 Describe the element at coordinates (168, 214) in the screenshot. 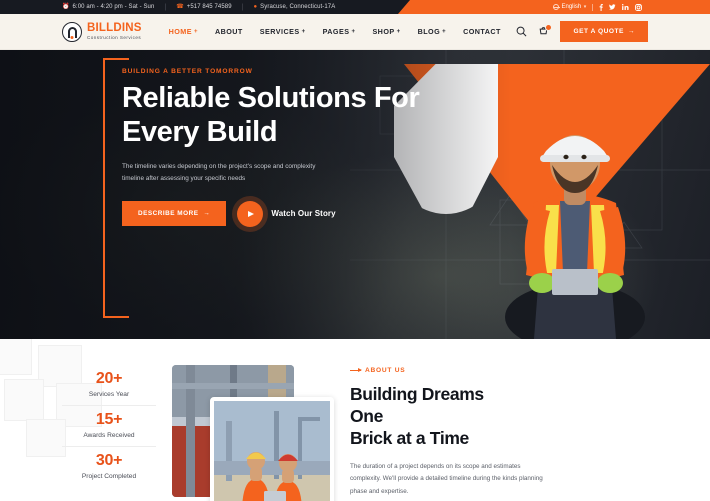

I see `describe-more-label: DESCRIBE MORE` at that location.